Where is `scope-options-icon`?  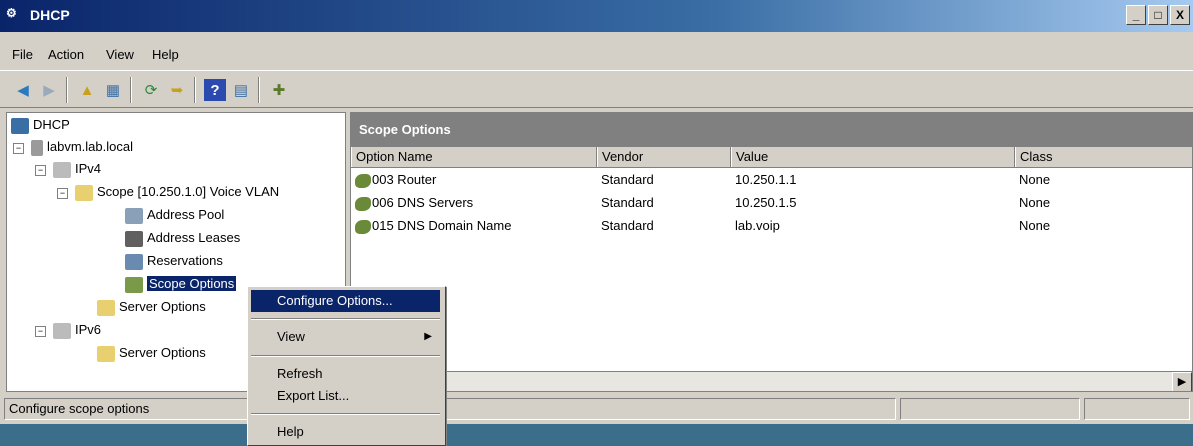
scope-options-icon is located at coordinates (134, 284).